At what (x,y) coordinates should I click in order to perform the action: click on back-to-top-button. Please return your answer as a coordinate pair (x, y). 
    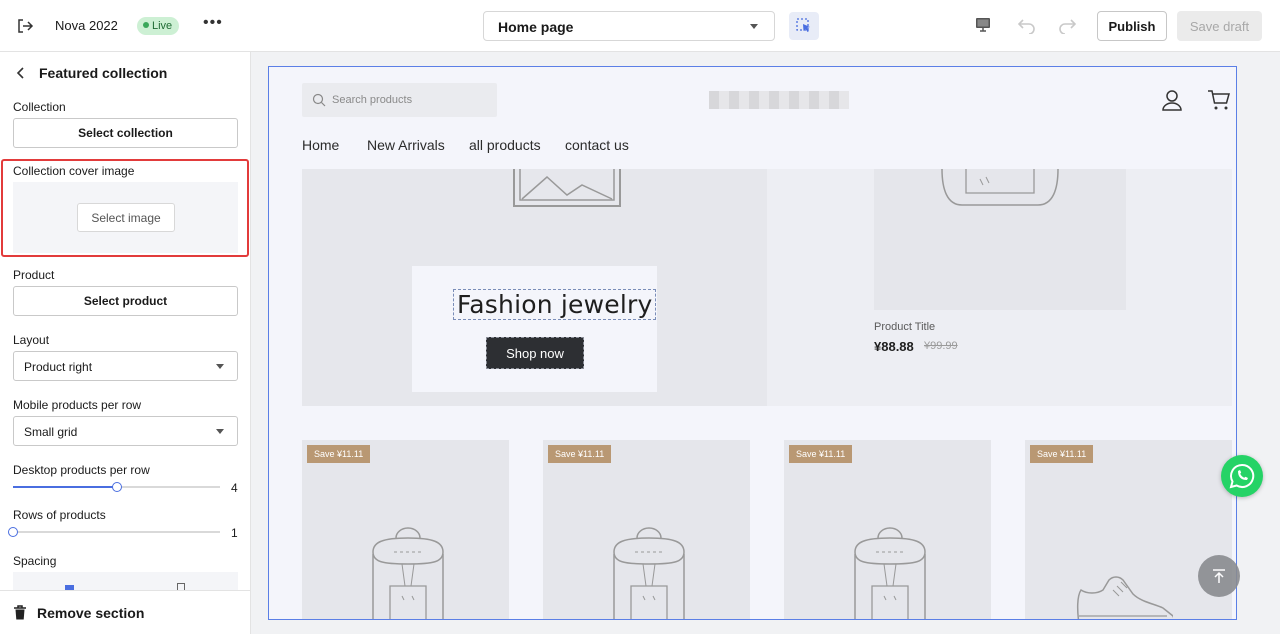
    Looking at the image, I should click on (1219, 576).